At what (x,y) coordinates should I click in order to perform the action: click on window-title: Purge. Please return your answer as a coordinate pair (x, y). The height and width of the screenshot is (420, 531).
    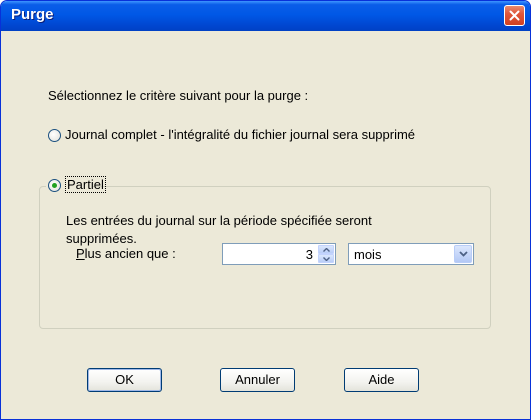
    Looking at the image, I should click on (32, 14).